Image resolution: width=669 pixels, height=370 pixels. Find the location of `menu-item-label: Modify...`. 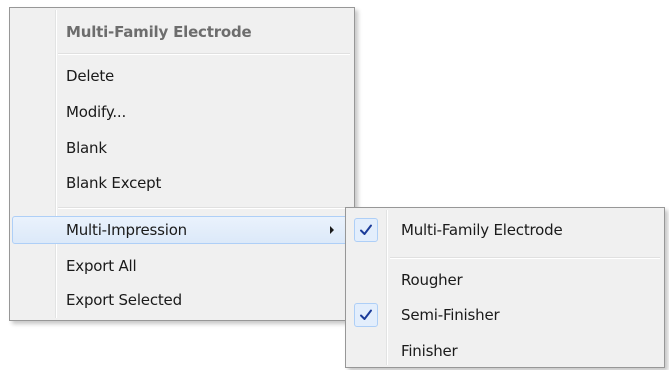

menu-item-label: Modify... is located at coordinates (96, 112).